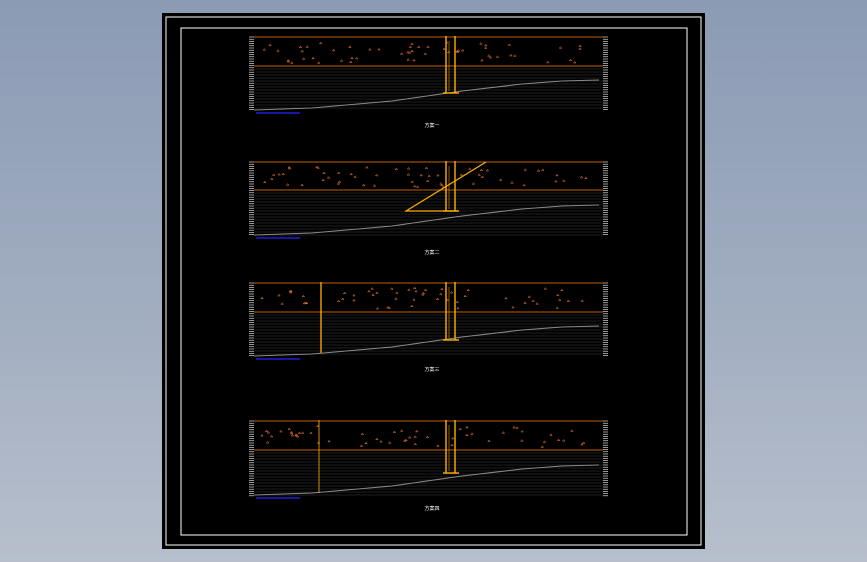 This screenshot has width=867, height=562. Describe the element at coordinates (428, 208) in the screenshot. I see `section-figure-2: 方案二` at that location.